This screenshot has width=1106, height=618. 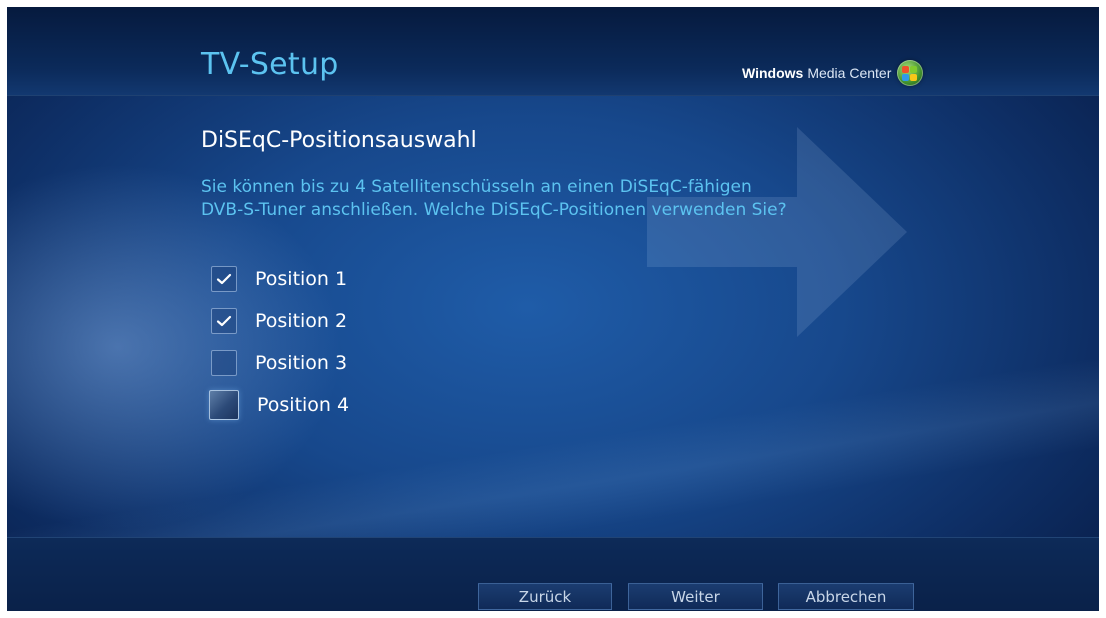 What do you see at coordinates (849, 73) in the screenshot?
I see `brand-name-light: Media Center` at bounding box center [849, 73].